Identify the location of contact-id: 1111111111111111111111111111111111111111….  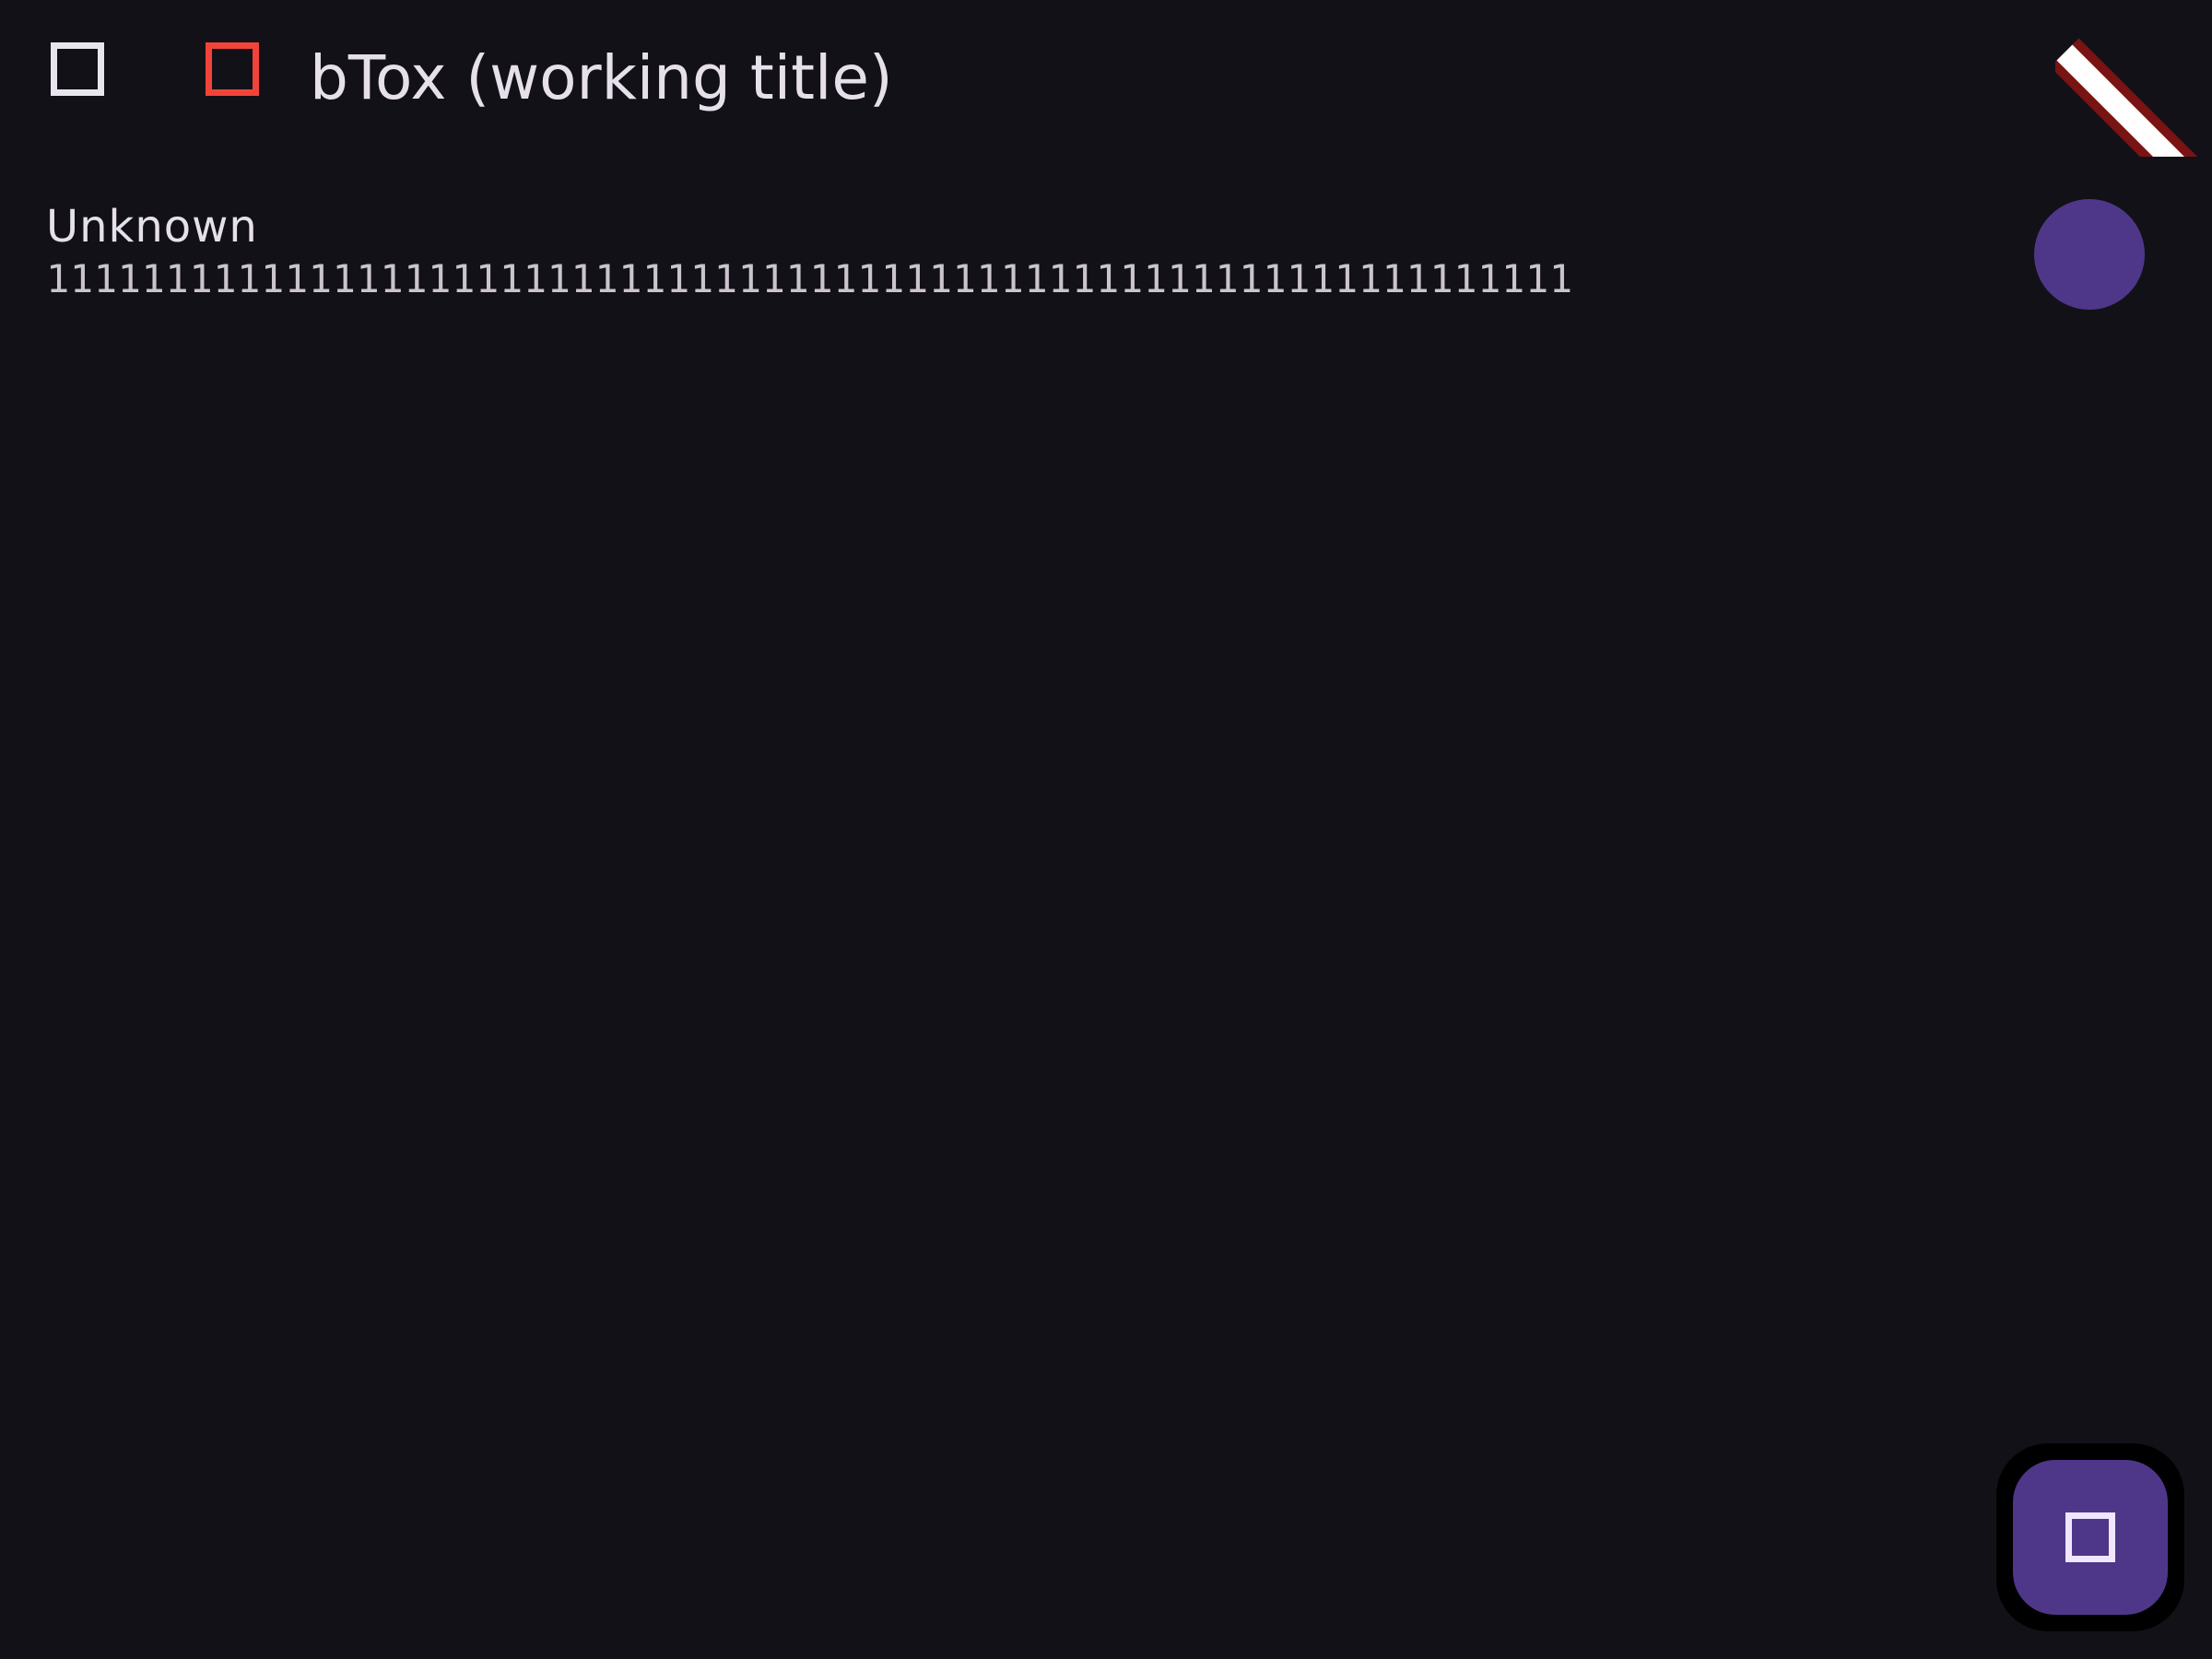
(809, 278).